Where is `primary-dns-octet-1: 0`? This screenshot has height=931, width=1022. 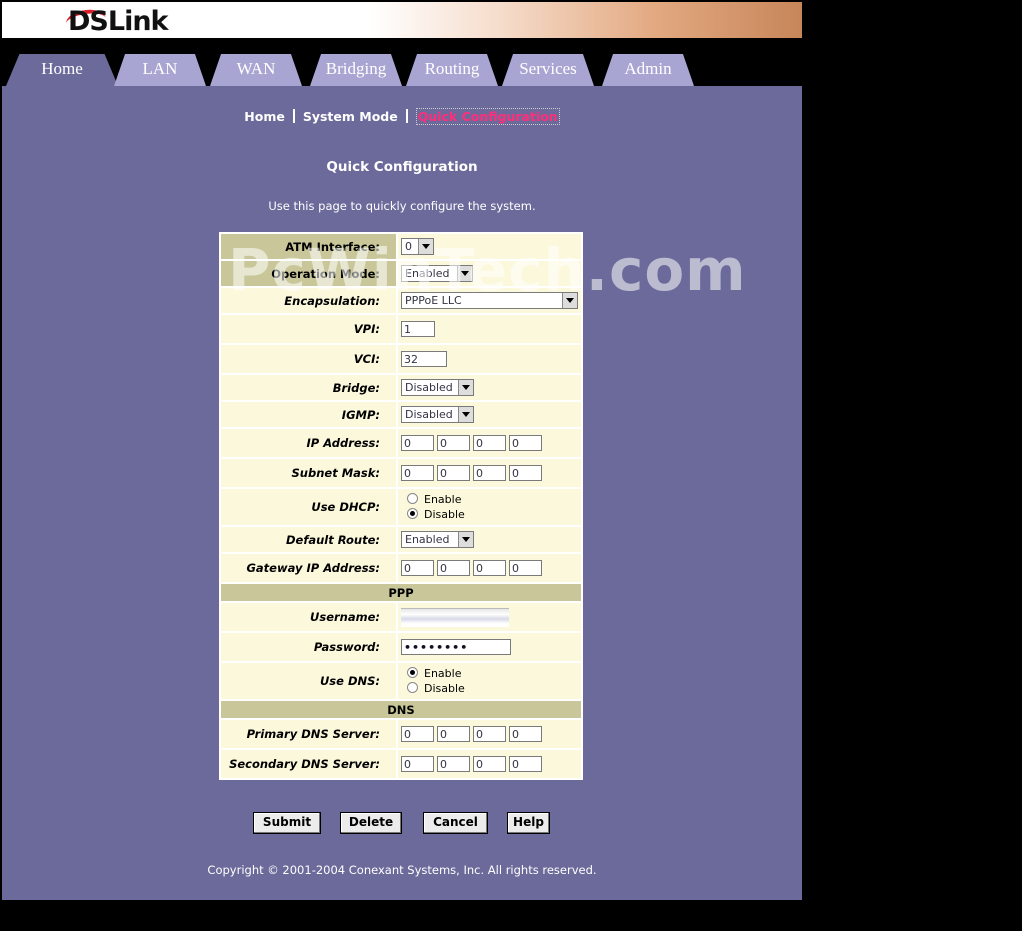 primary-dns-octet-1: 0 is located at coordinates (417, 734).